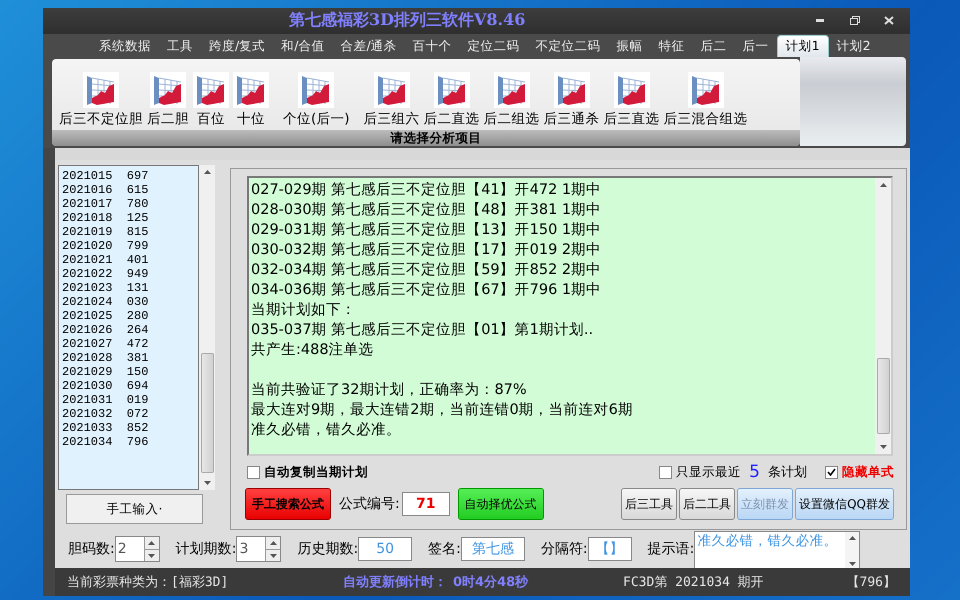  Describe the element at coordinates (130, 274) in the screenshot. I see `history-row: 2021022 949` at that location.